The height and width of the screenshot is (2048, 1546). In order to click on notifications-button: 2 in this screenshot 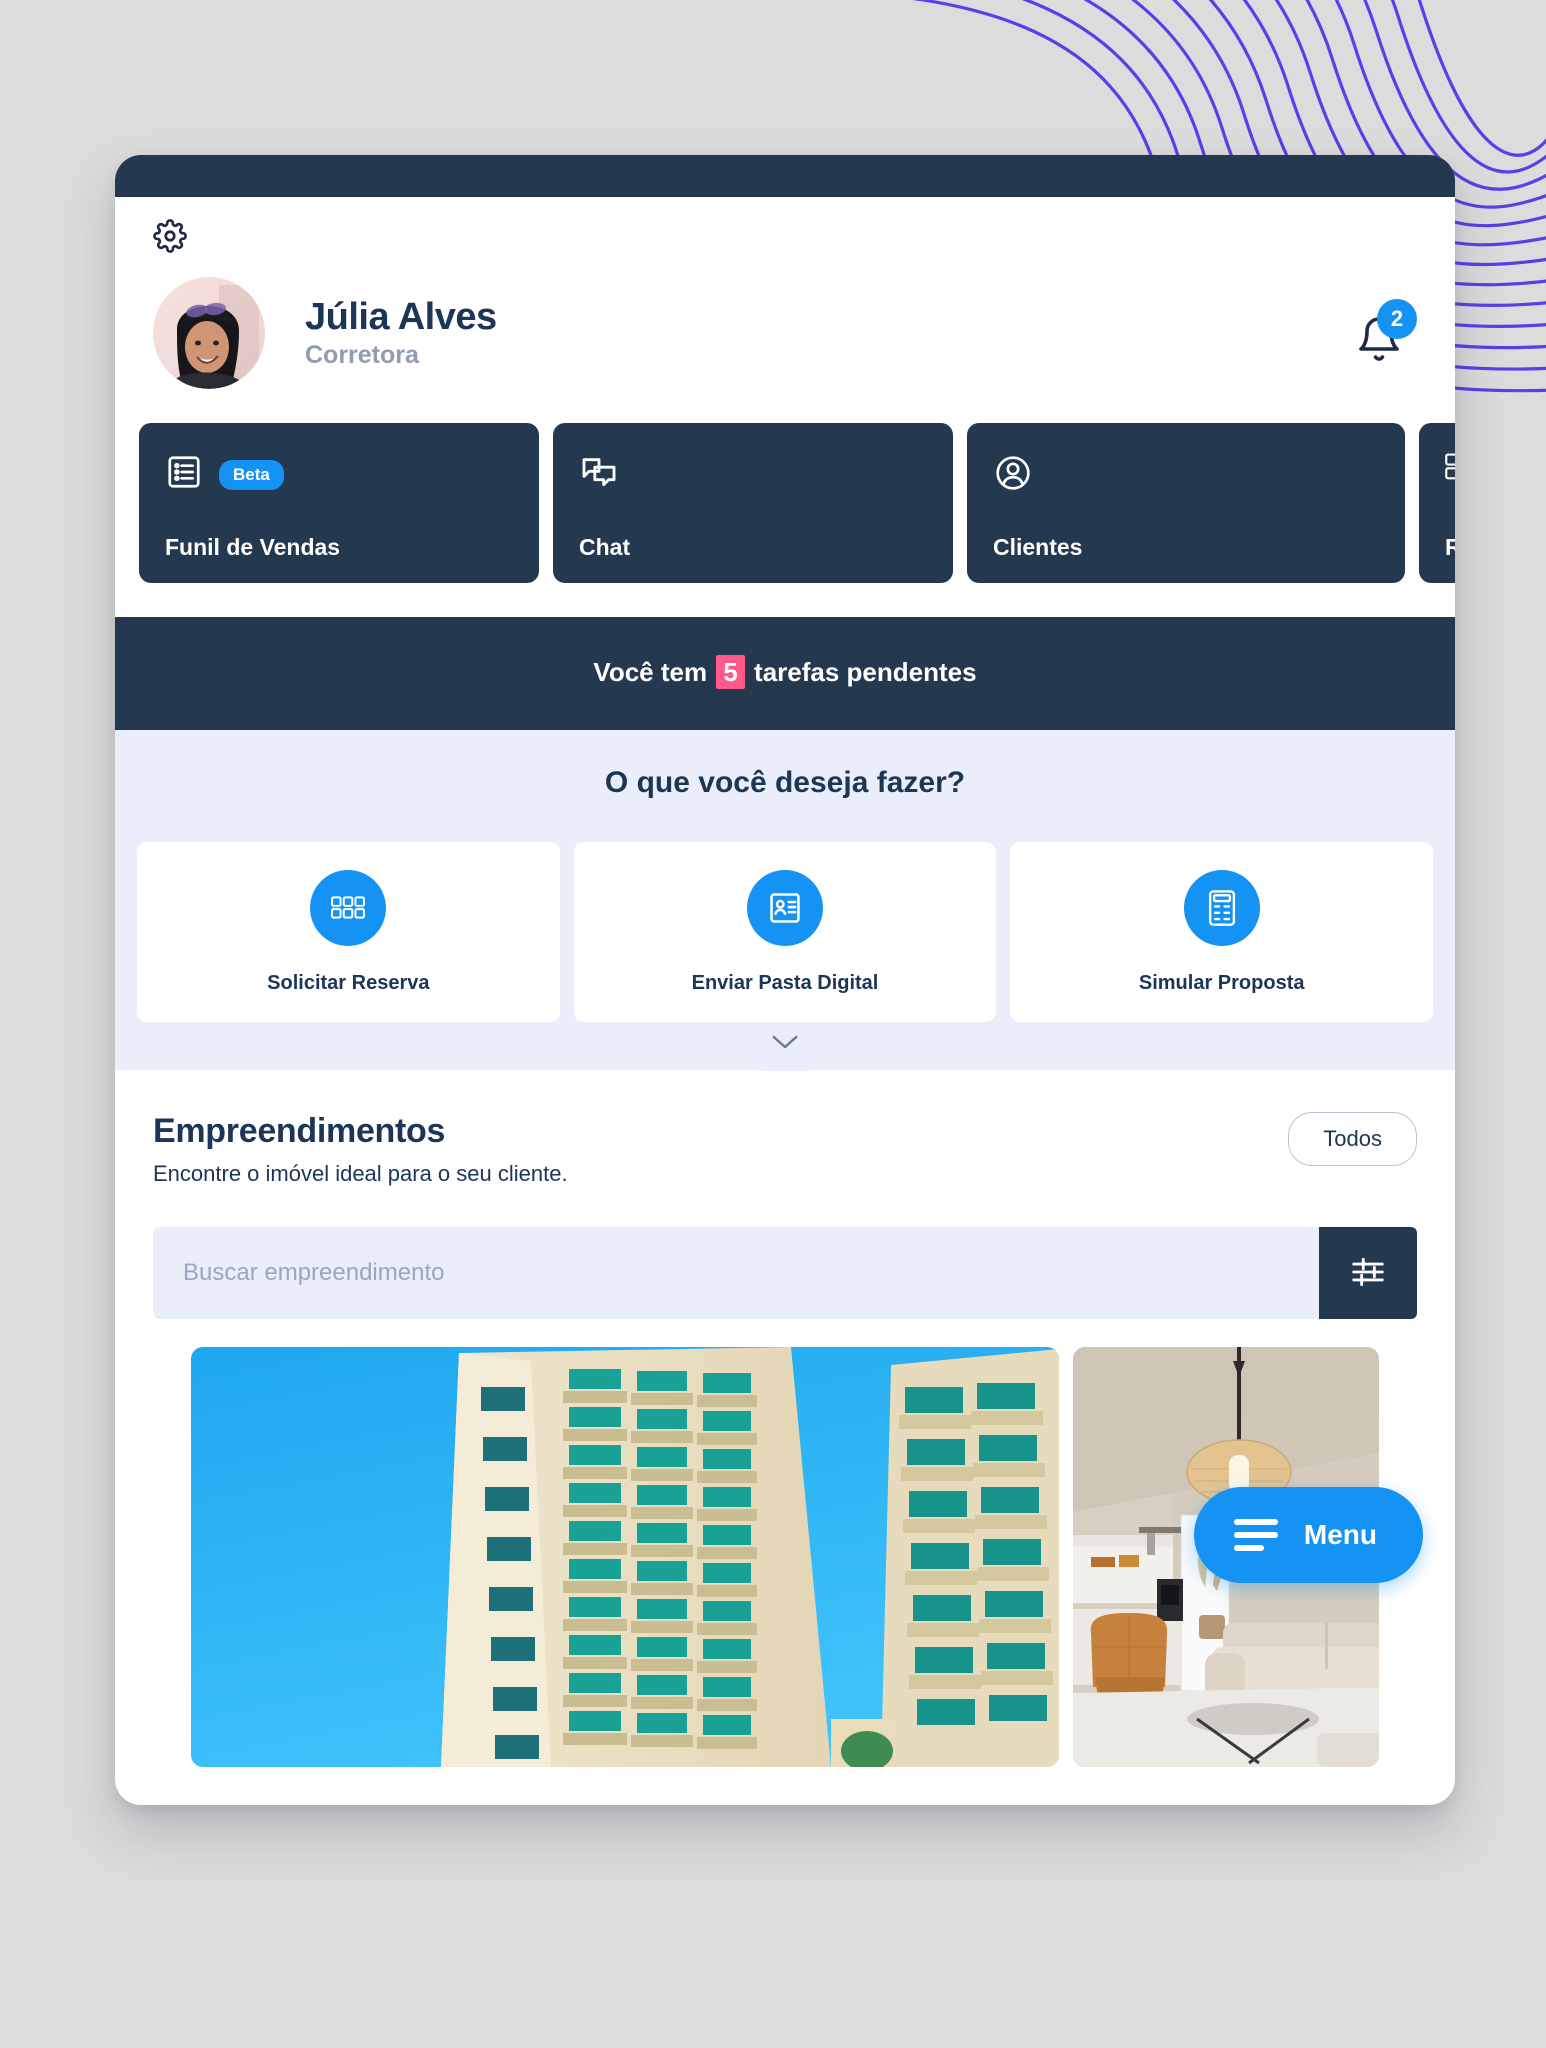, I will do `click(1384, 332)`.